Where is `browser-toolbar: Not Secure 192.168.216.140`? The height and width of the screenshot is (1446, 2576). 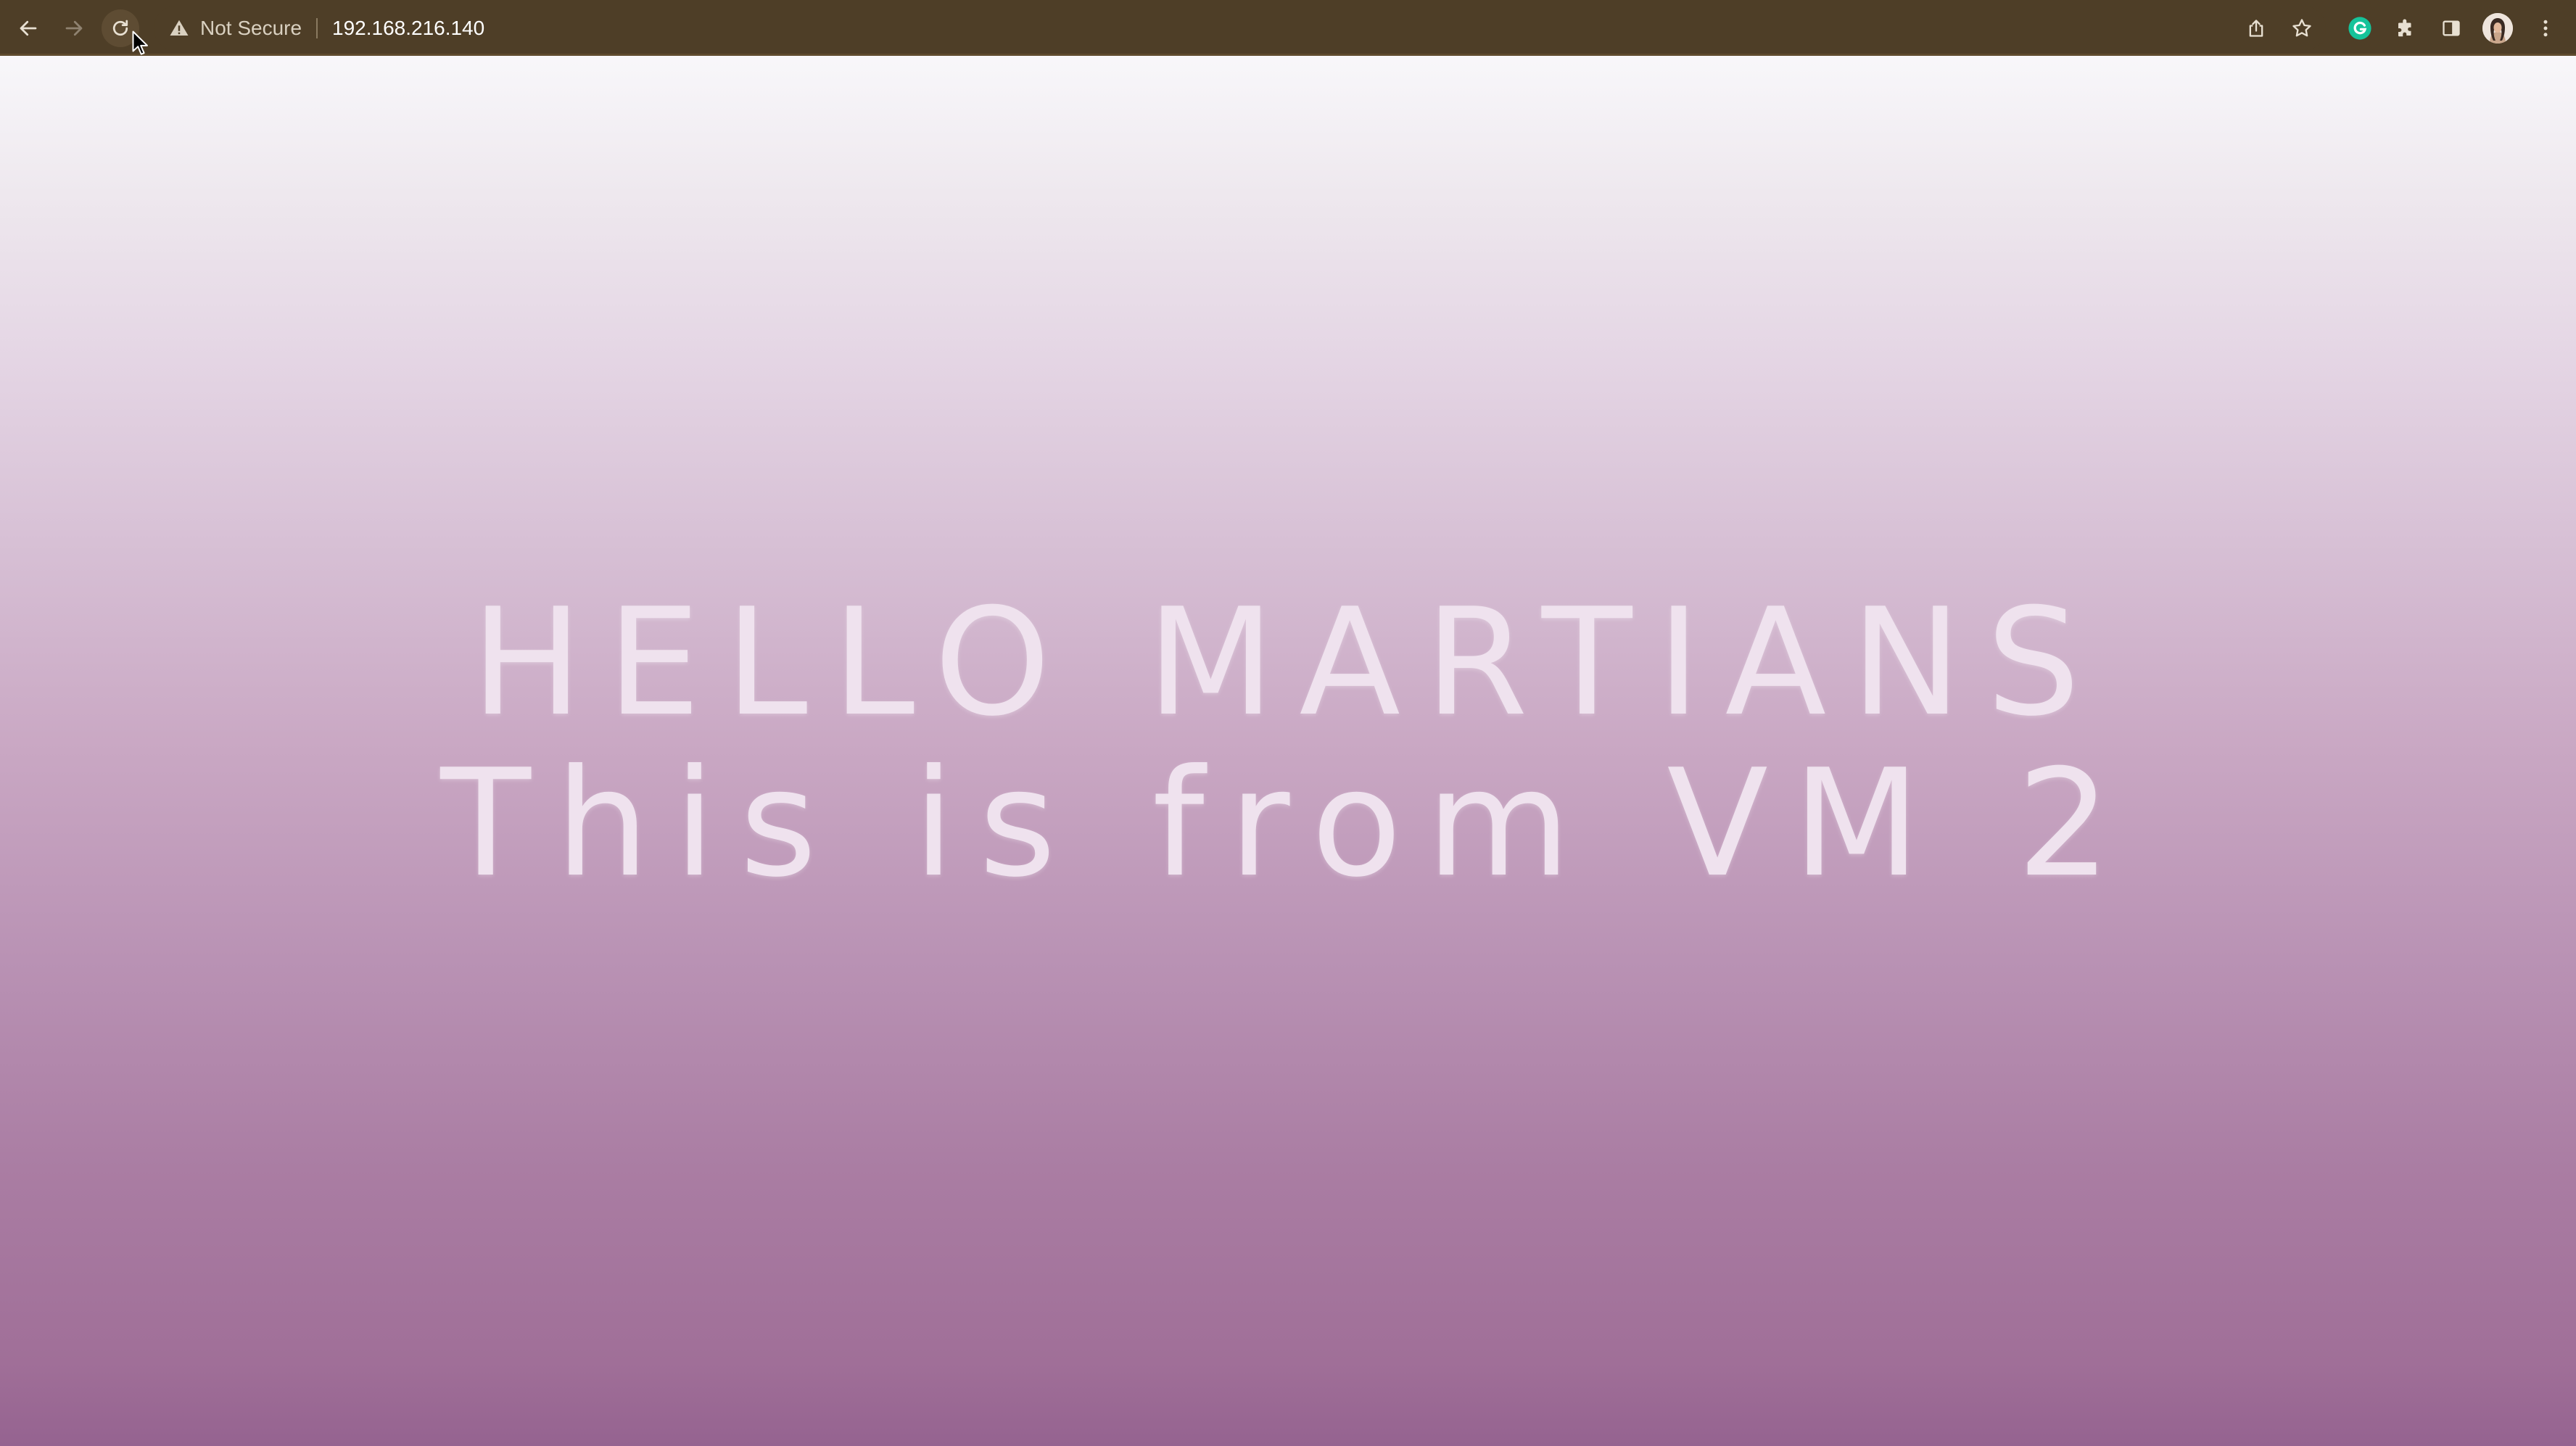 browser-toolbar: Not Secure 192.168.216.140 is located at coordinates (1288, 28).